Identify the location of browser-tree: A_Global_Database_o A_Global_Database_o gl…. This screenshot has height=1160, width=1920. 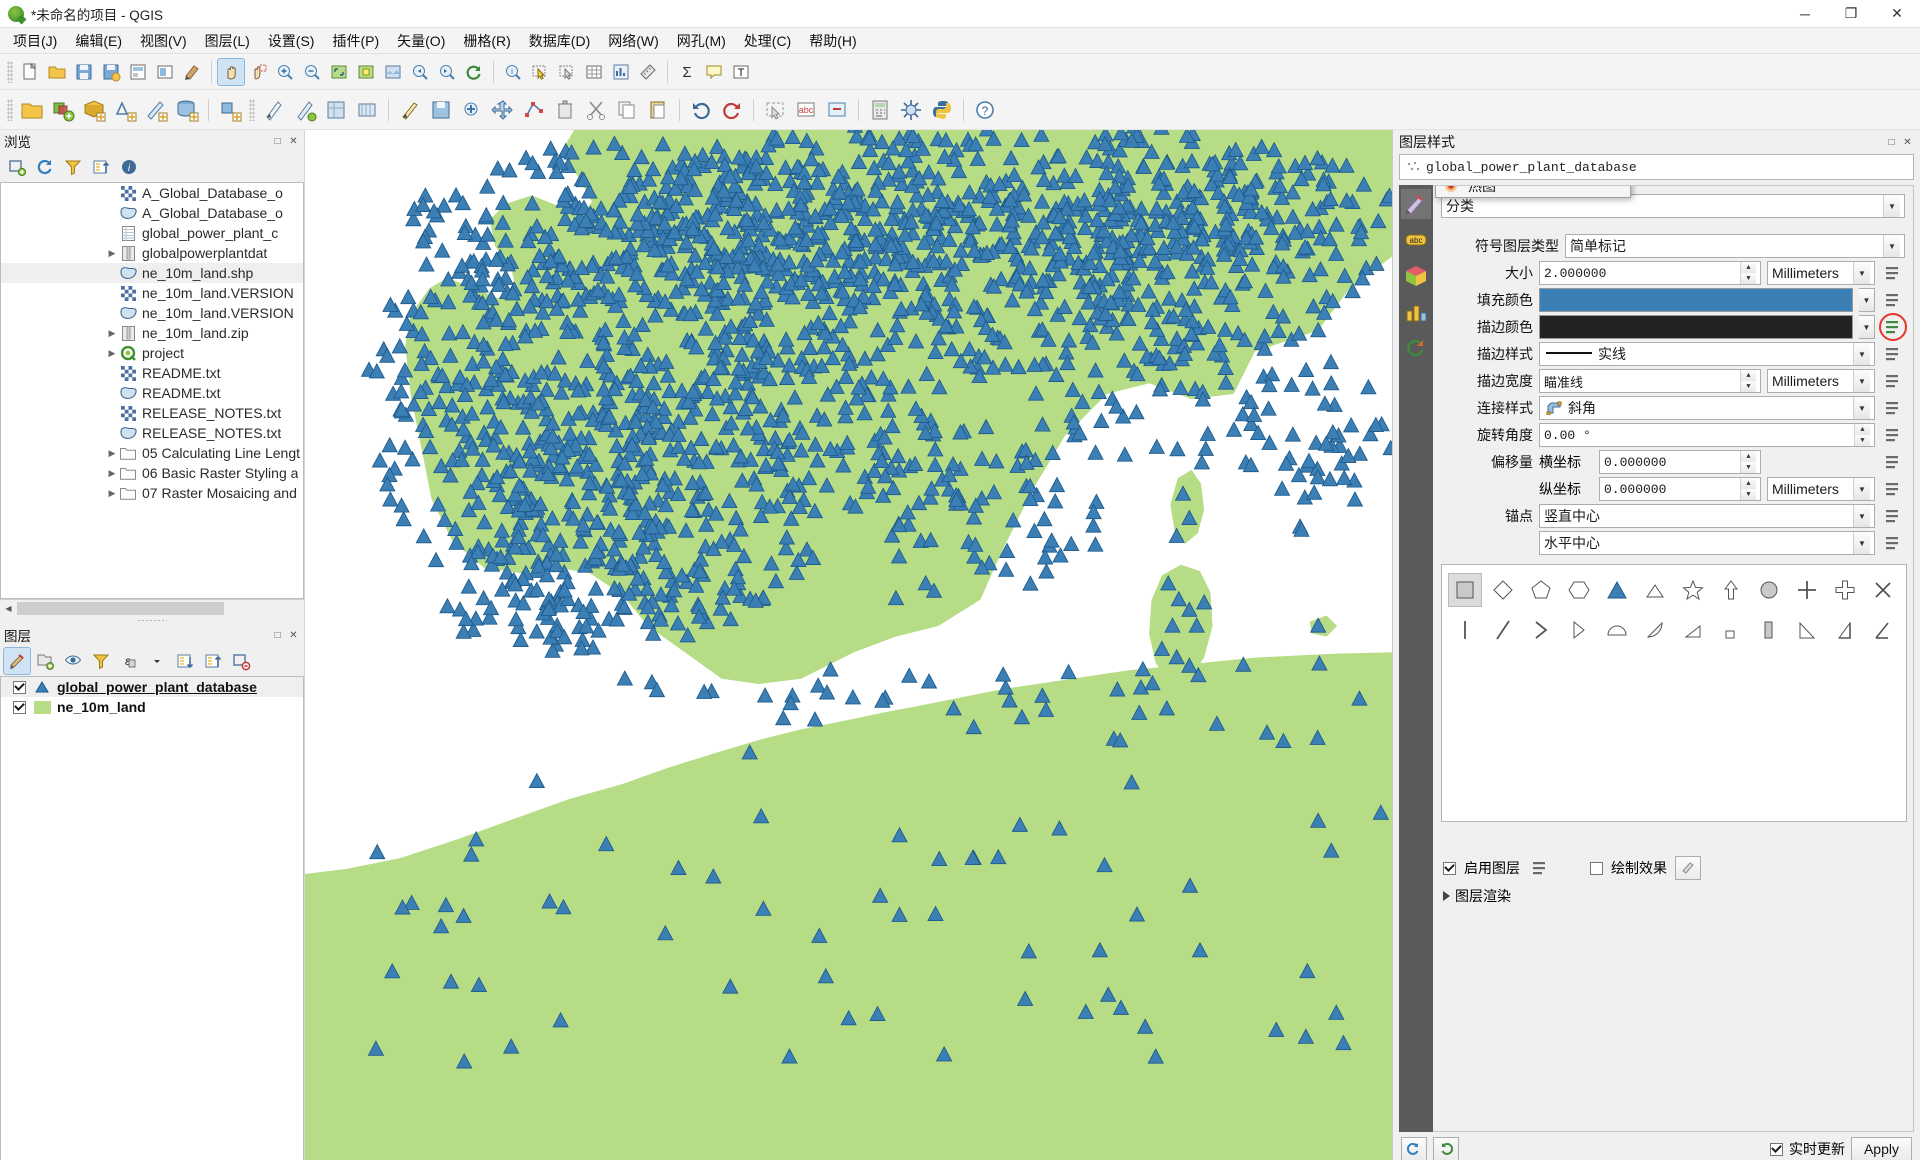
(152, 390).